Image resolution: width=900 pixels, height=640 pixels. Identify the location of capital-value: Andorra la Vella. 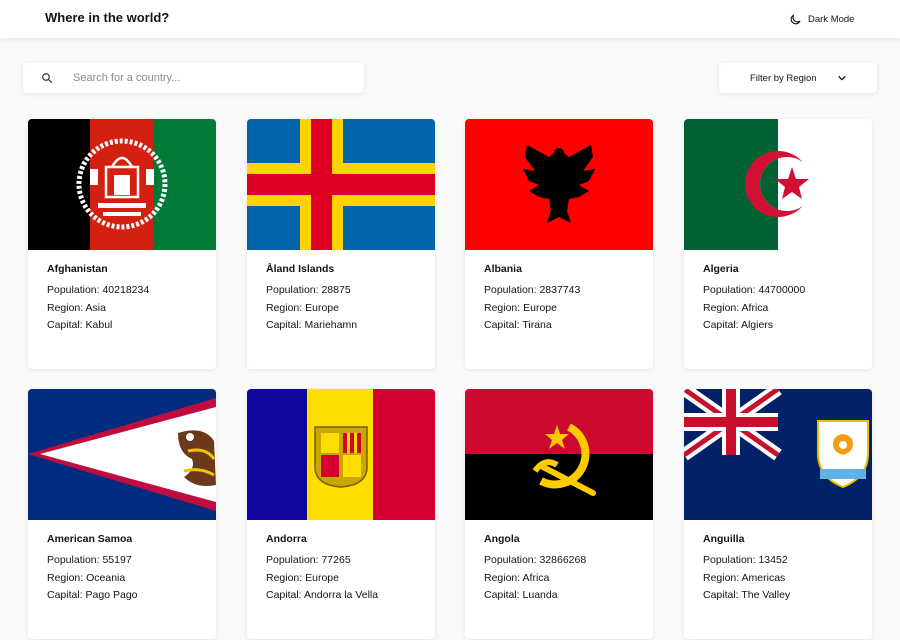
(341, 595).